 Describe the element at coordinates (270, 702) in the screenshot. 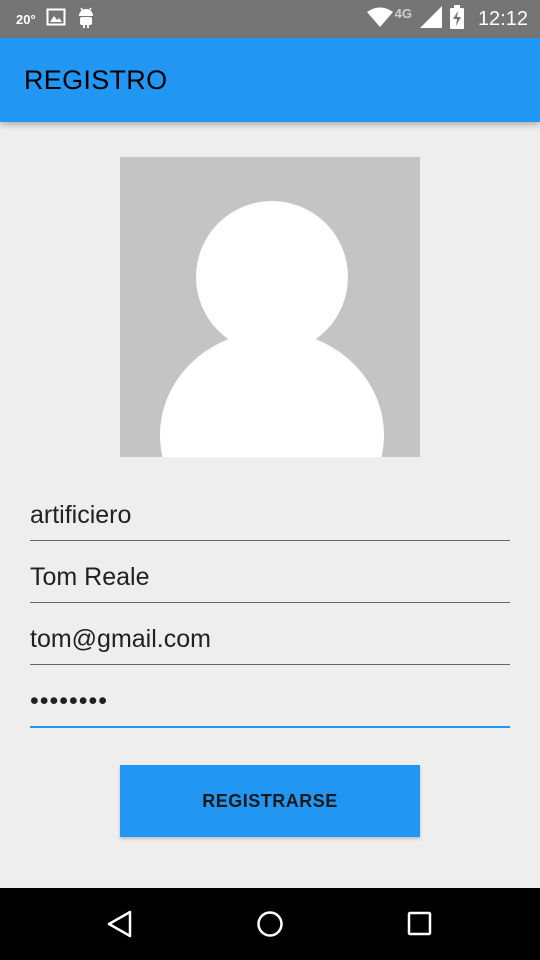

I see `password-field` at that location.